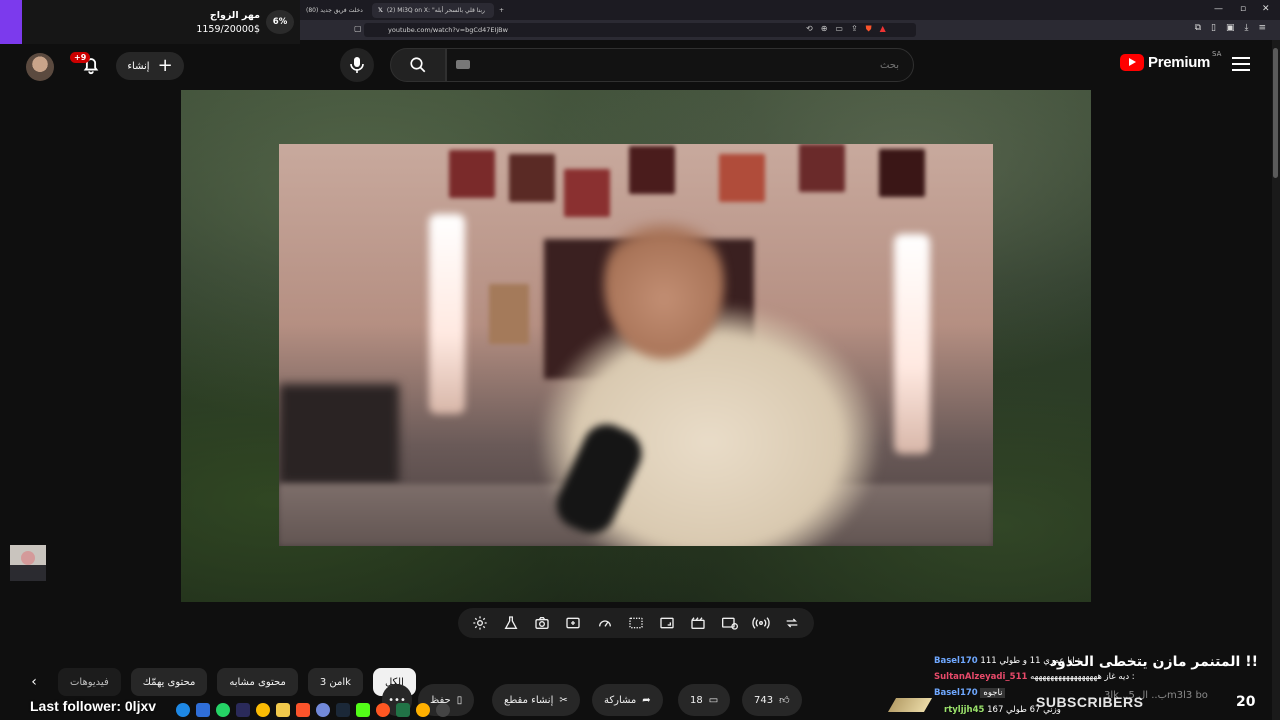 This screenshot has width=1280, height=720. Describe the element at coordinates (463, 64) in the screenshot. I see `keyboard-icon` at that location.